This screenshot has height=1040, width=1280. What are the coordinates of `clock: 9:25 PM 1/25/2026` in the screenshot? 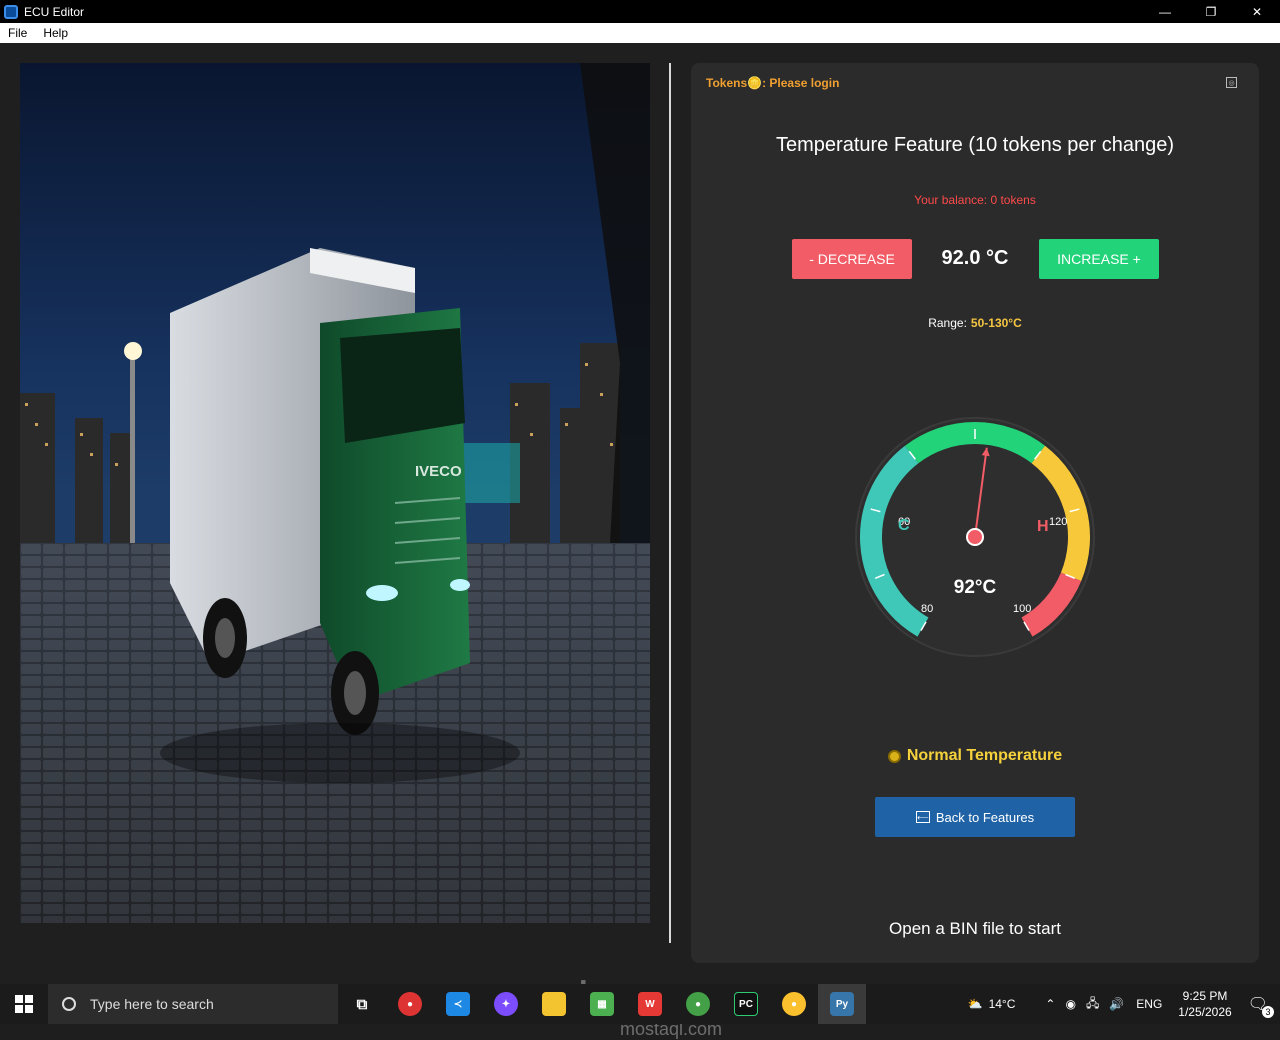 It's located at (1204, 1004).